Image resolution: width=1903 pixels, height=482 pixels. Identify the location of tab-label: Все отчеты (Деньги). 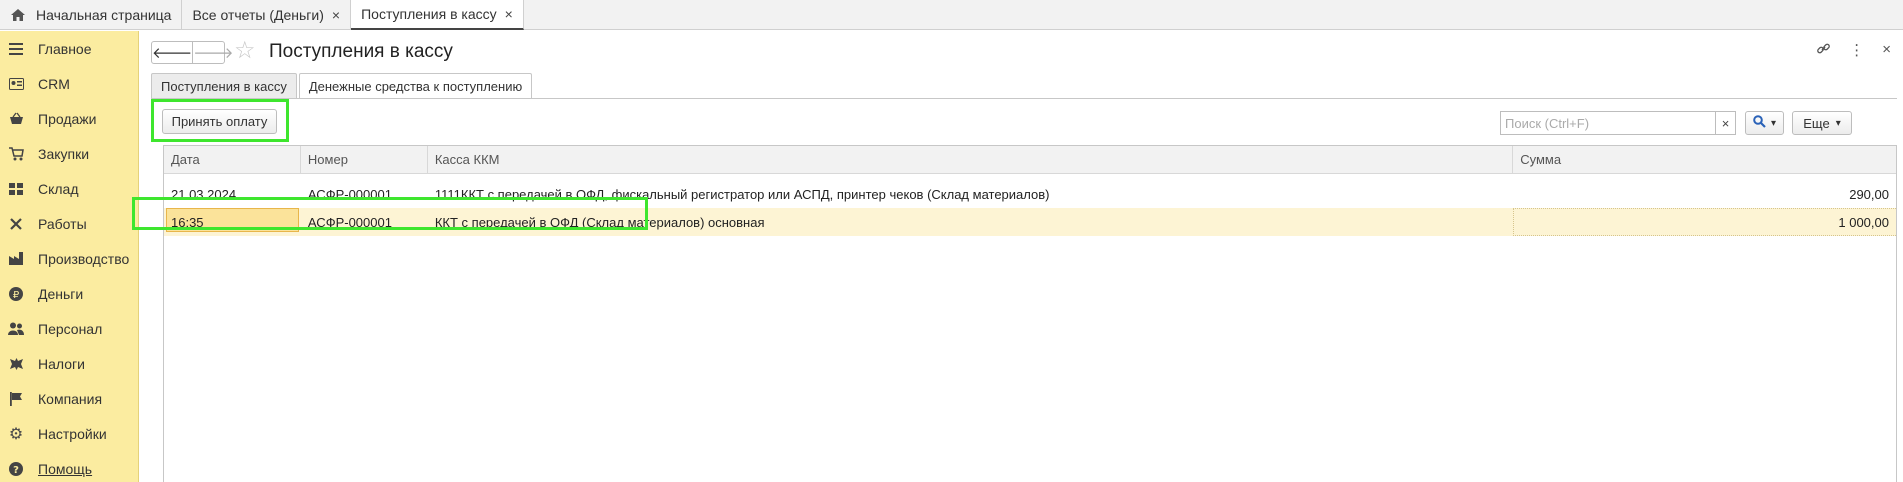
(258, 14).